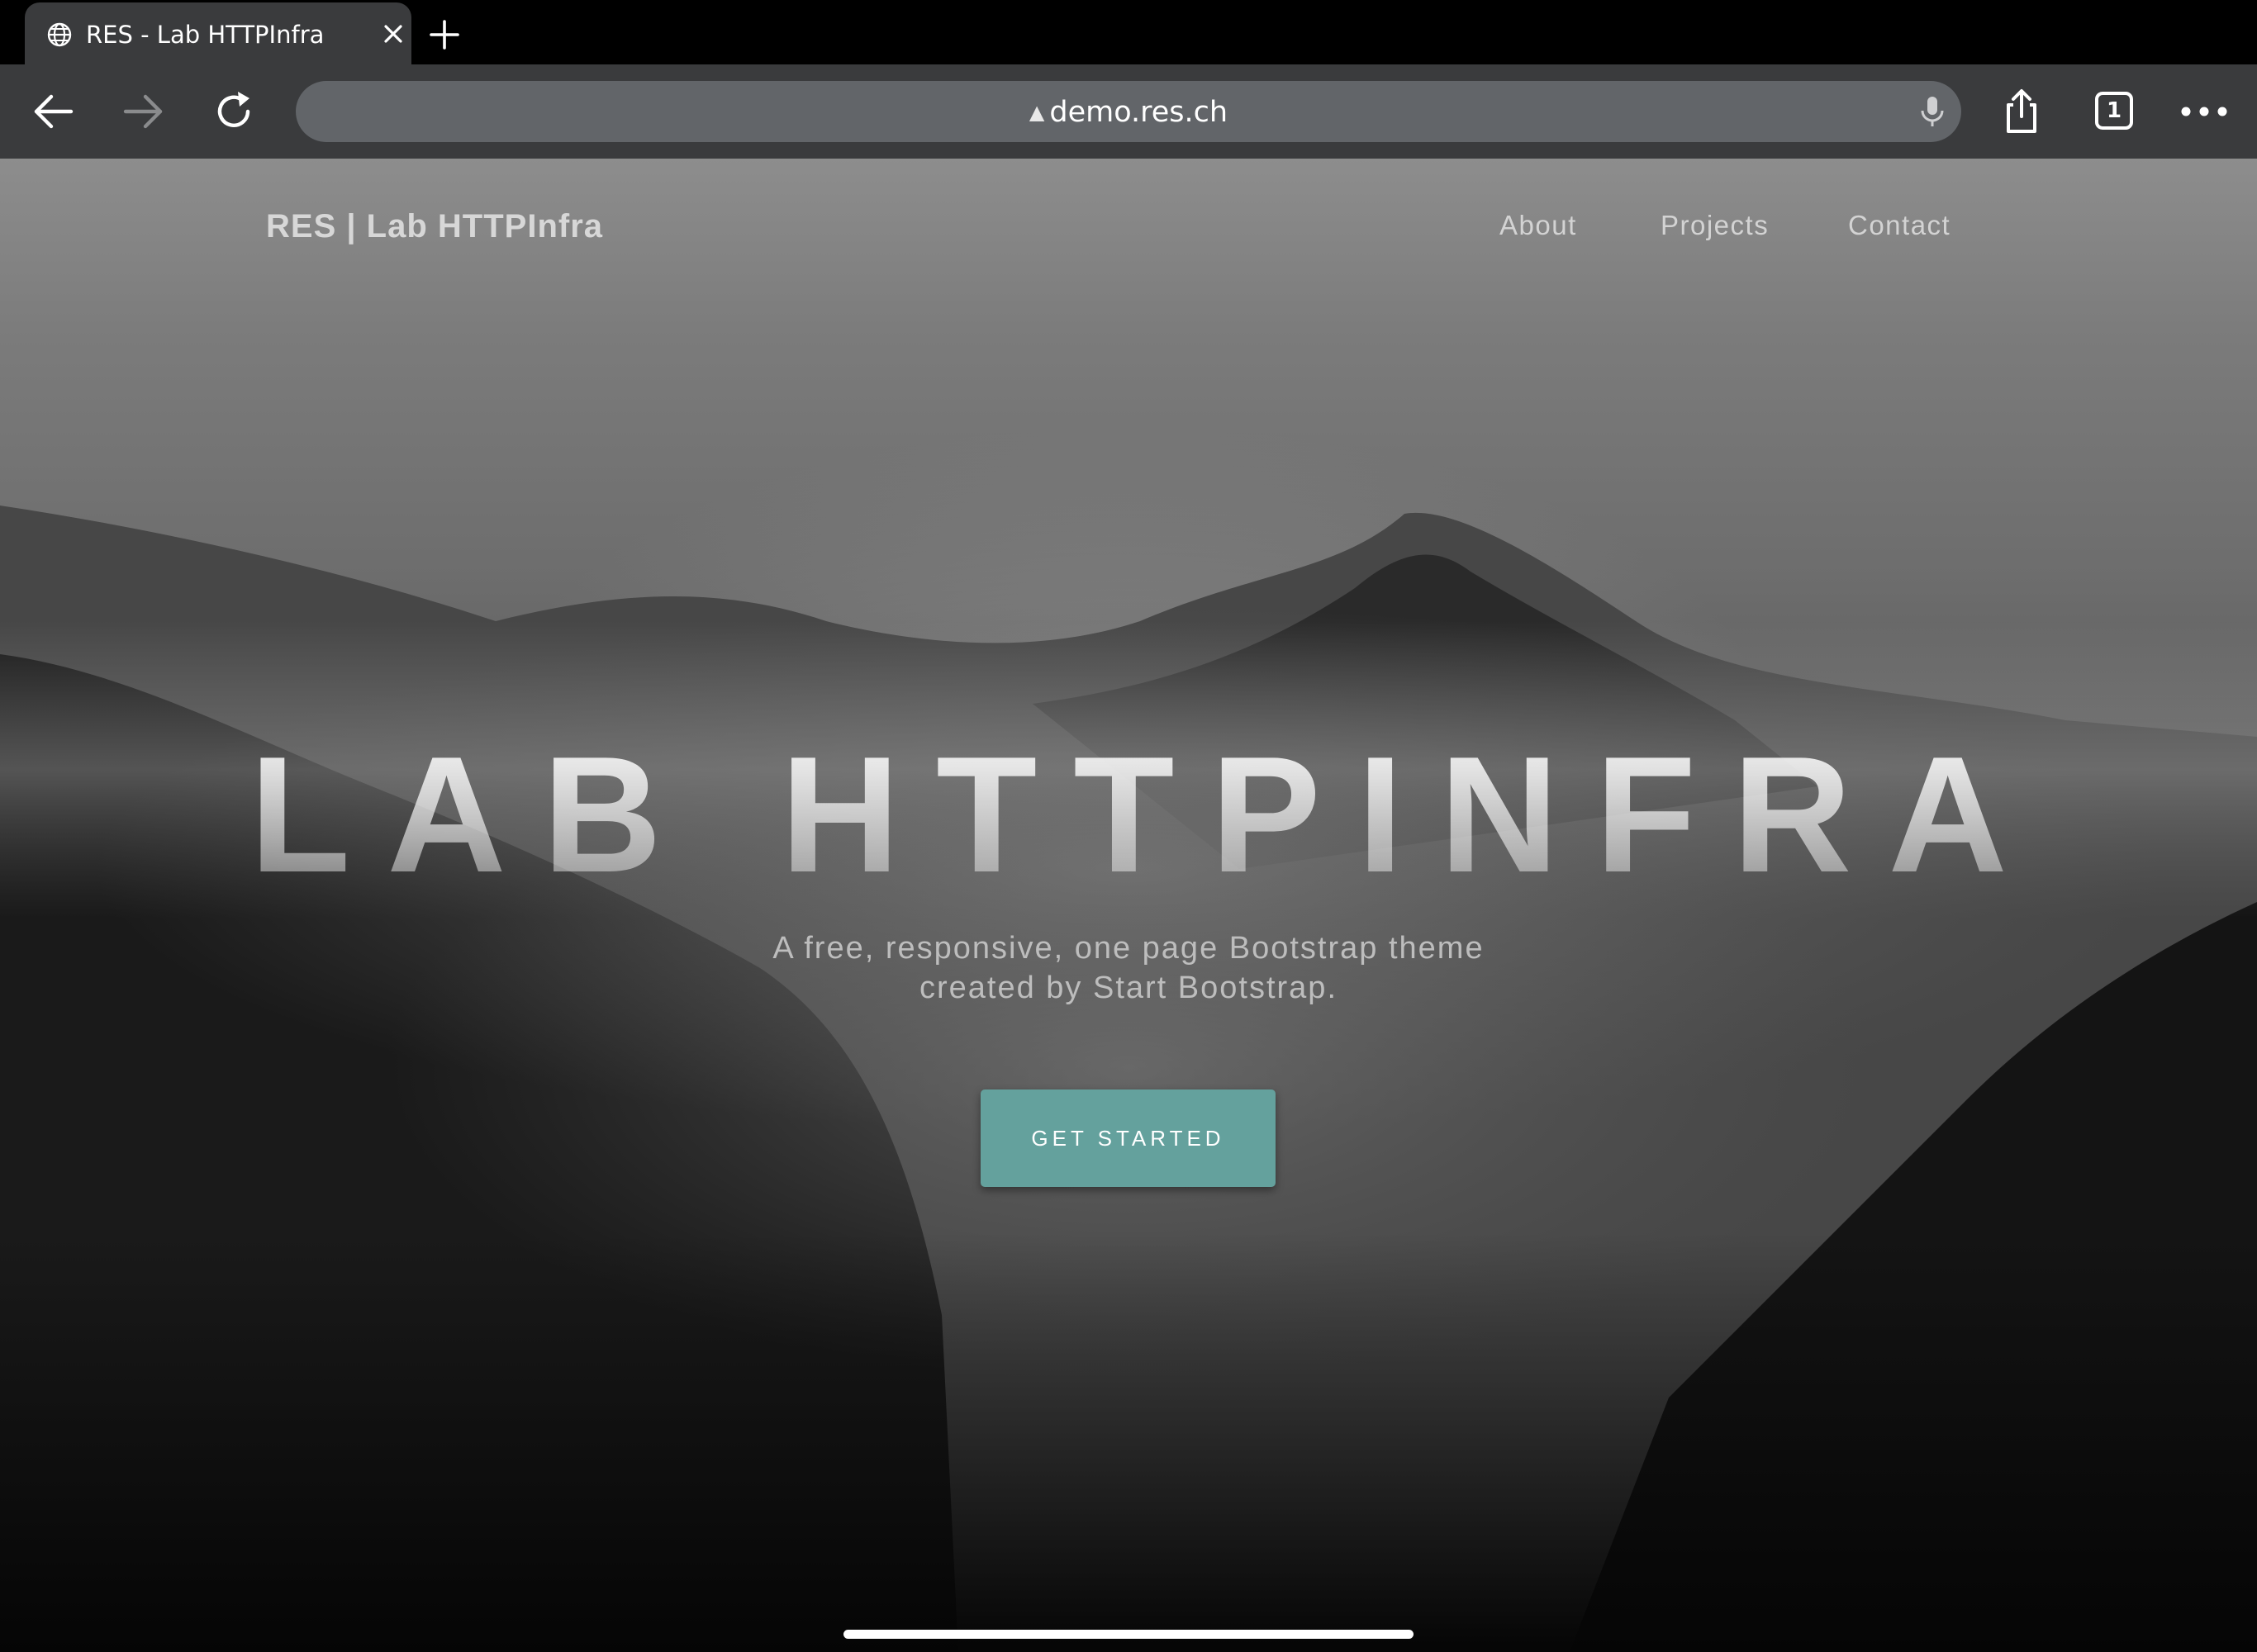 The height and width of the screenshot is (1652, 2257). I want to click on reload-icon, so click(234, 111).